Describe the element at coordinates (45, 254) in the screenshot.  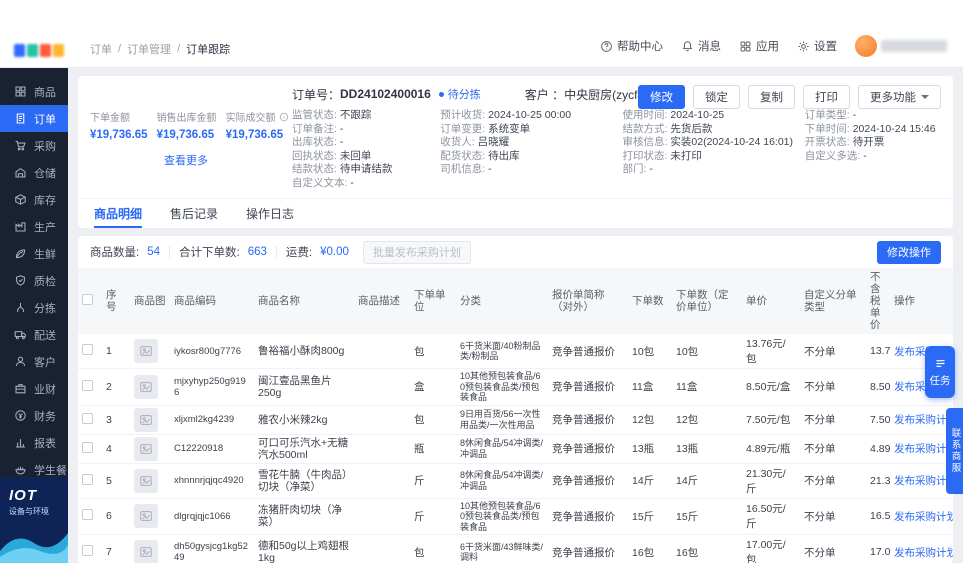
I see `sidebar-item-label: 生鲜` at that location.